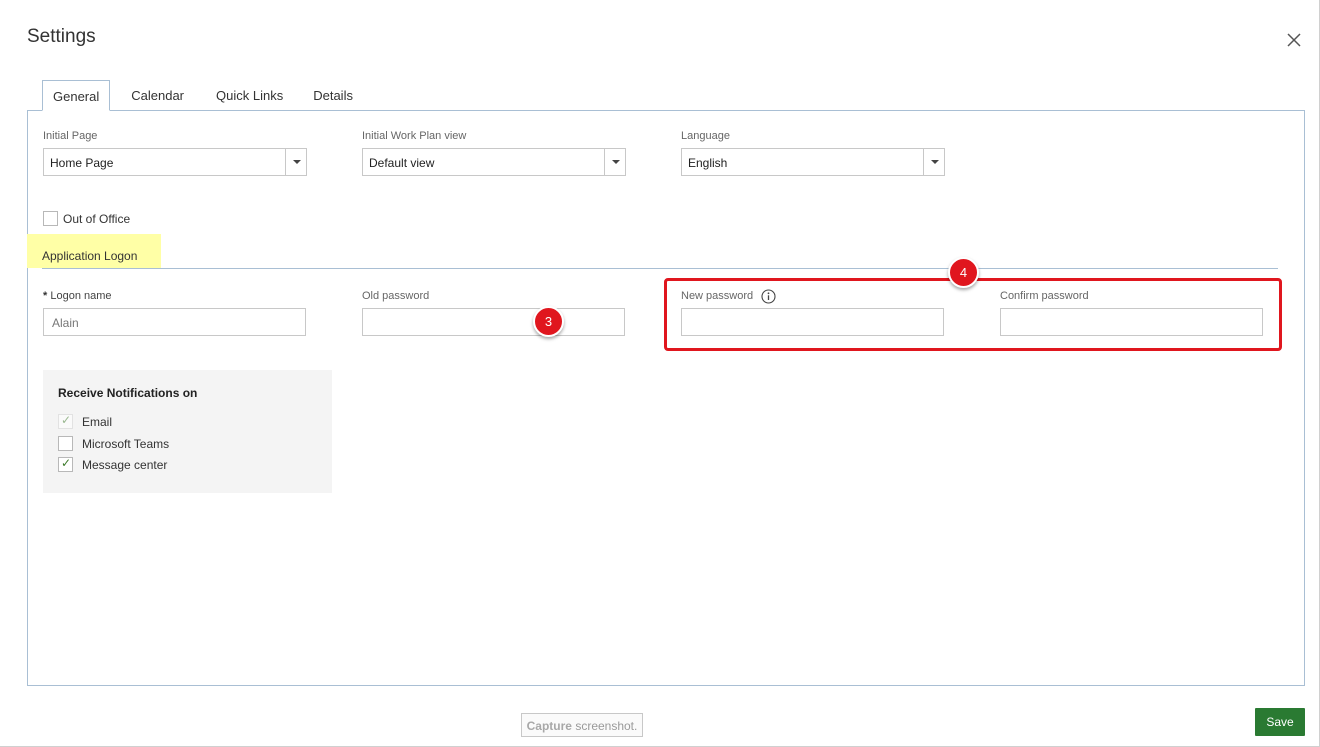  What do you see at coordinates (494, 162) in the screenshot?
I see `work-plan-view-select: Default view` at bounding box center [494, 162].